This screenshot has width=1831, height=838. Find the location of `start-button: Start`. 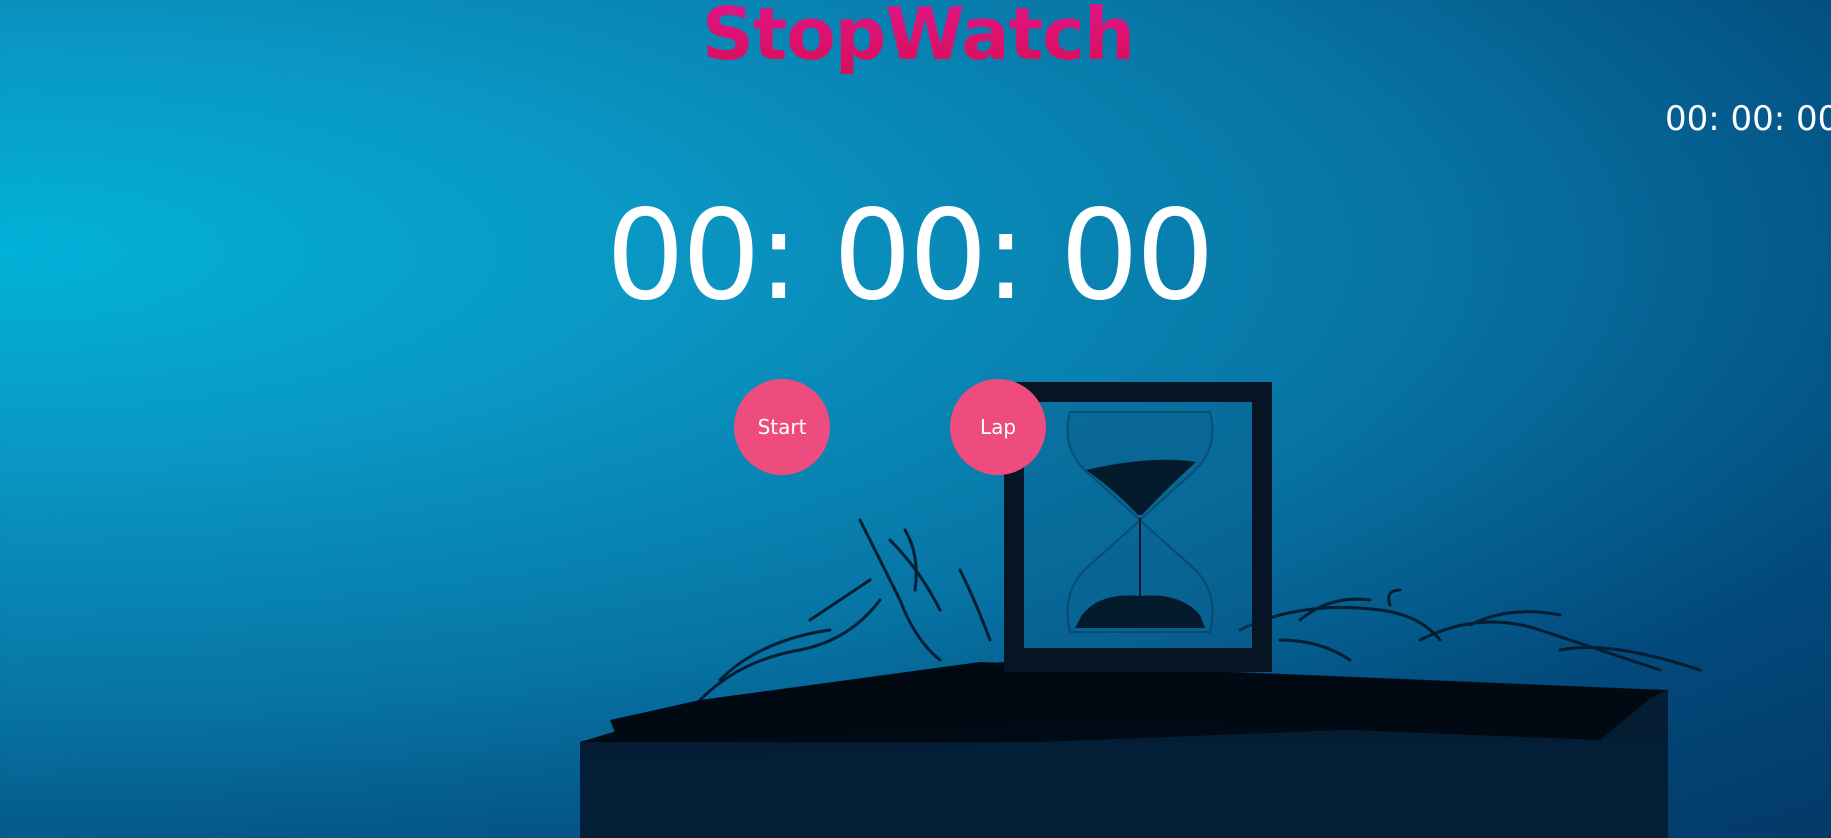

start-button: Start is located at coordinates (782, 427).